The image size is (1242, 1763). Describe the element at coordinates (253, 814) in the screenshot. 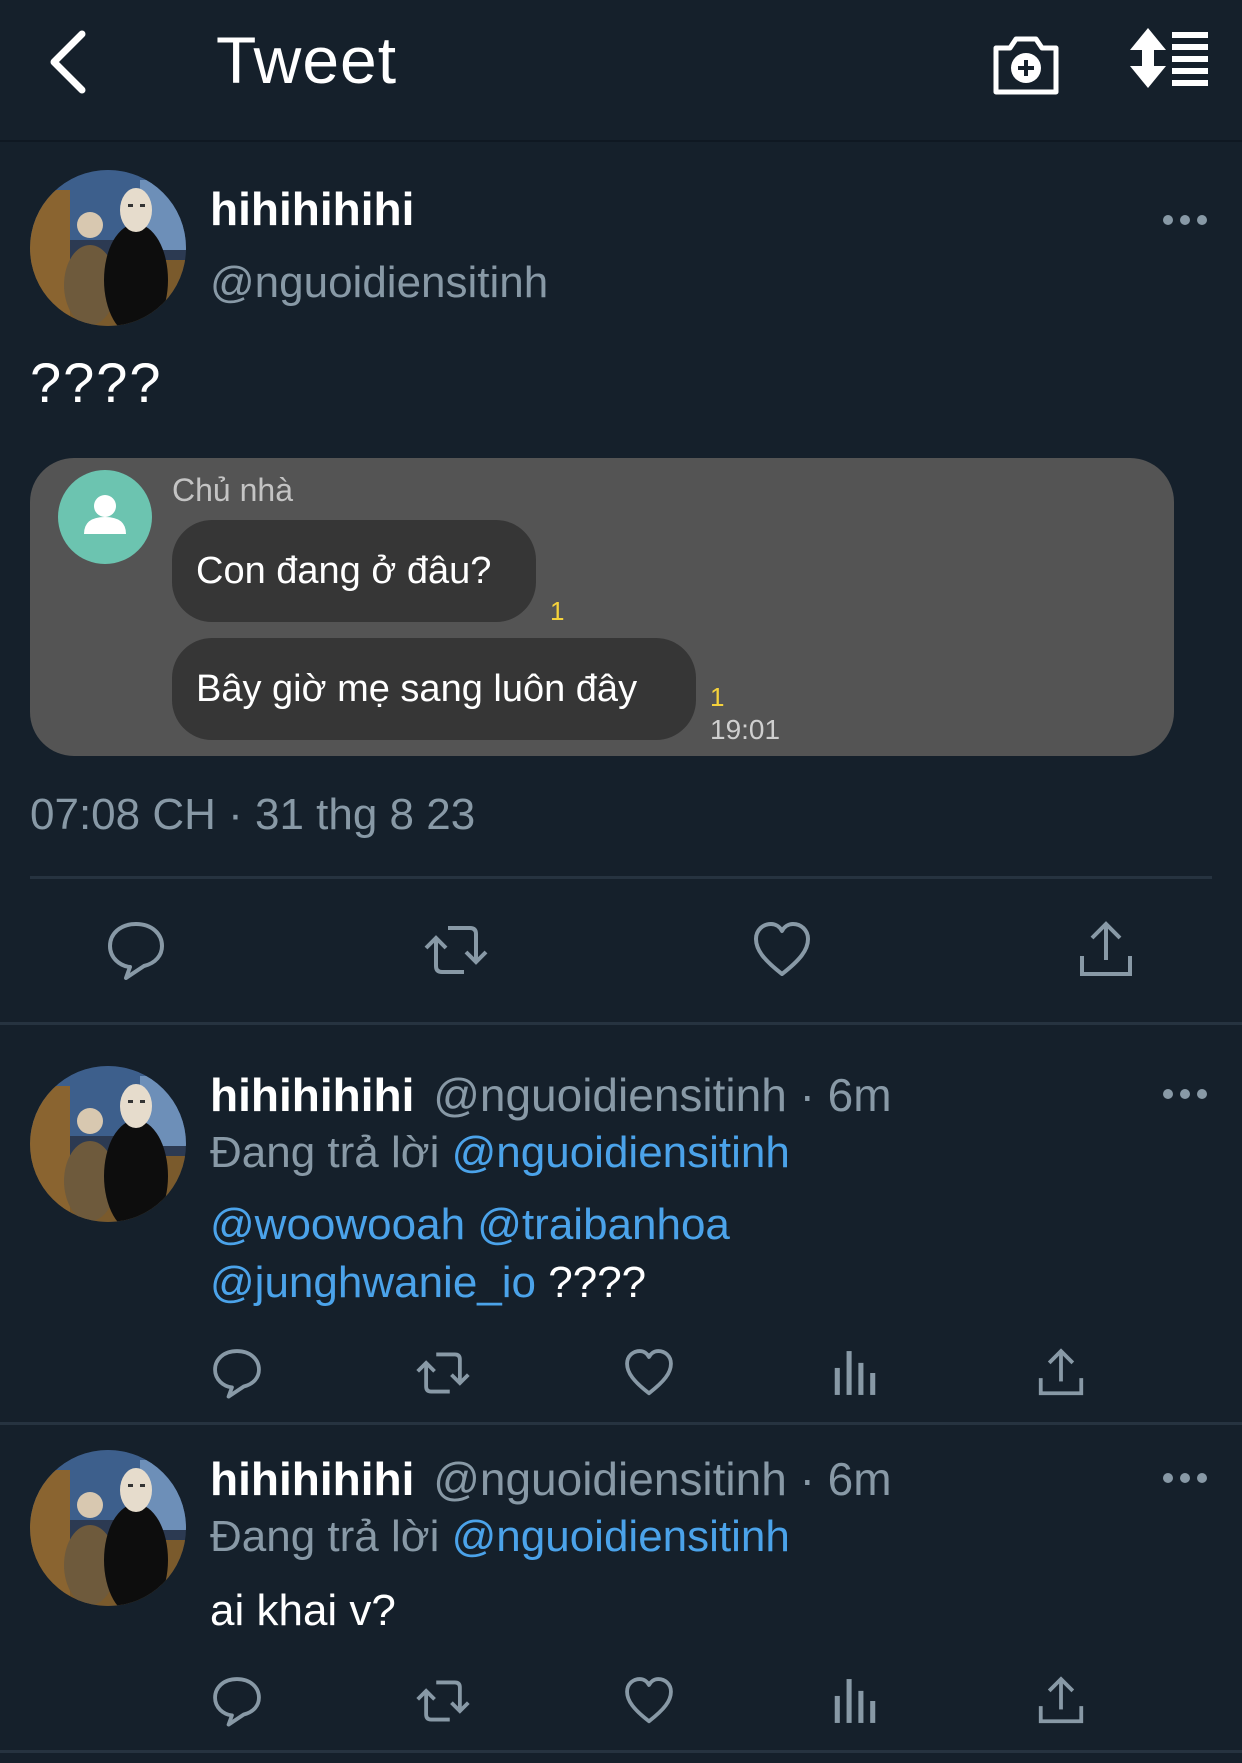

I see `tweet-timestamp: 07:08 CH · 31 thg 8 23` at that location.